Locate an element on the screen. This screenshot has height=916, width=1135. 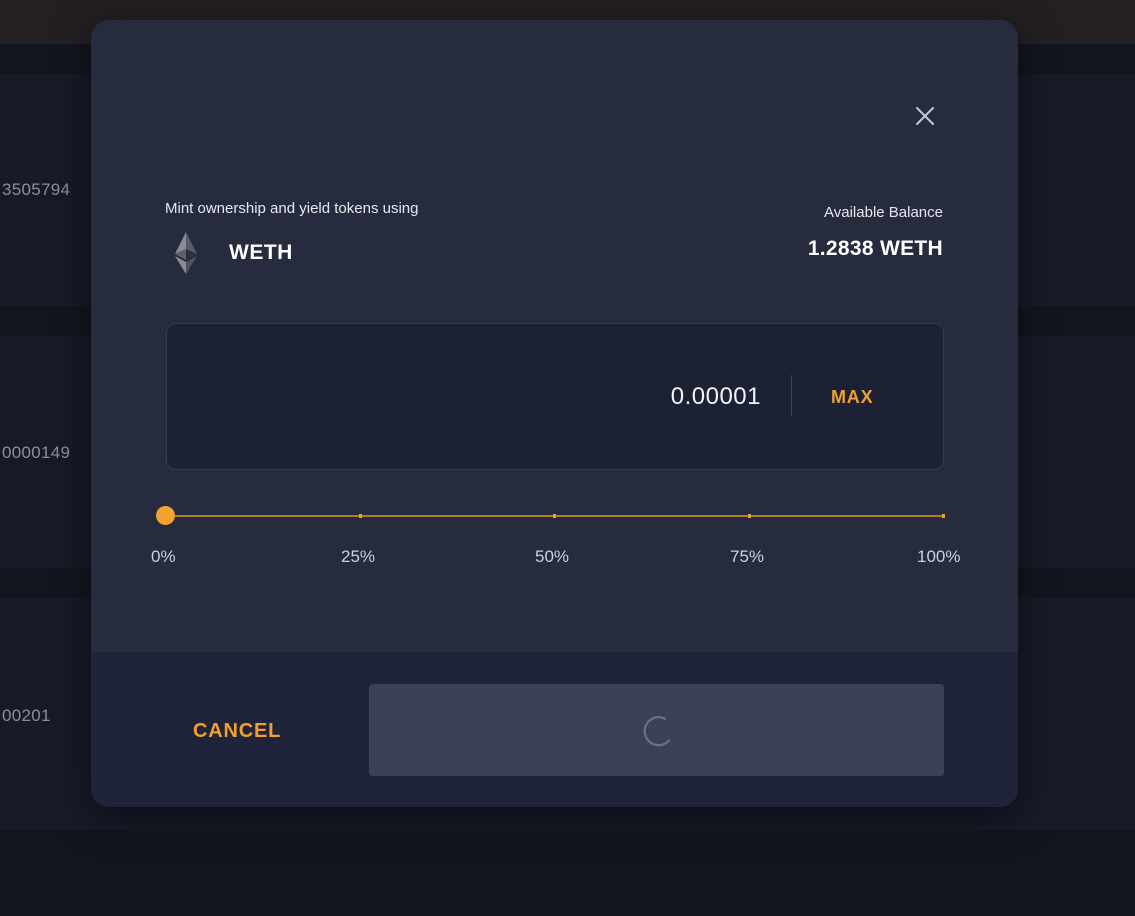
slider-tick-label: 75% is located at coordinates (747, 557).